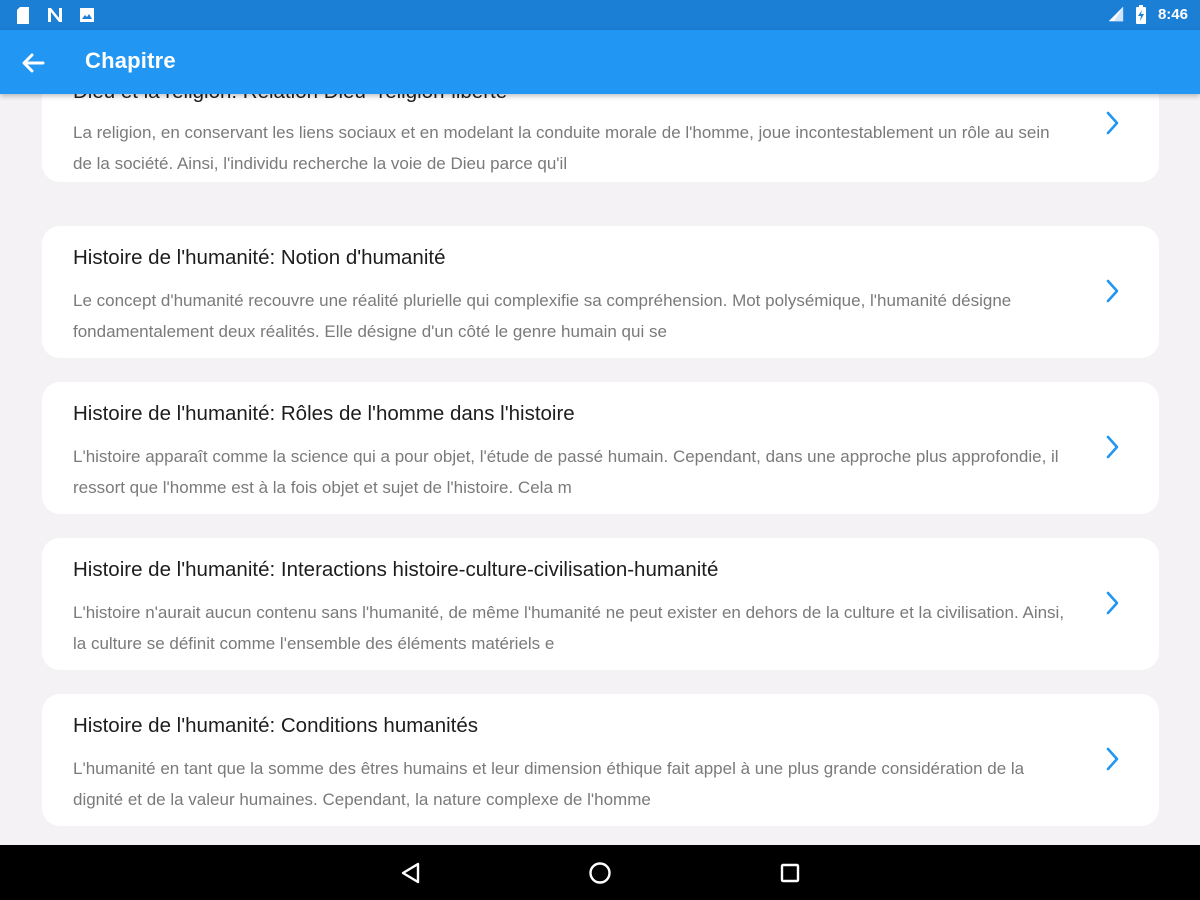 This screenshot has height=900, width=1200. I want to click on system-status: 8:46, so click(1147, 14).